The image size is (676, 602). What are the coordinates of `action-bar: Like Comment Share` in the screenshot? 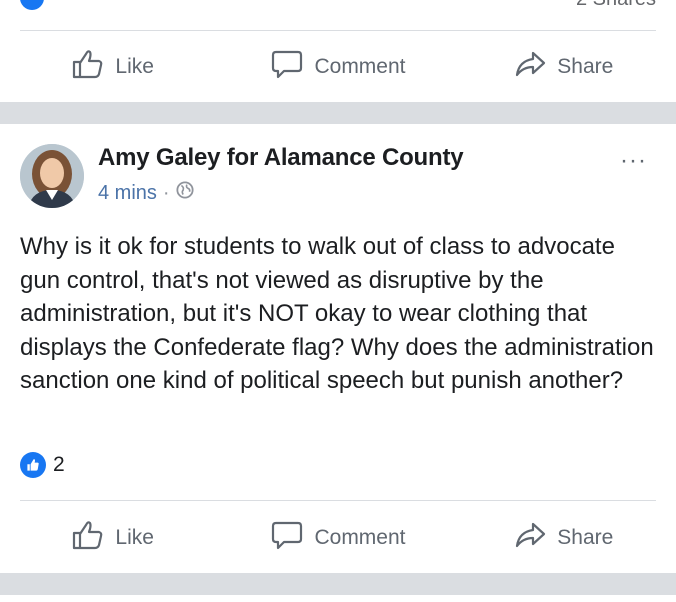 It's located at (338, 538).